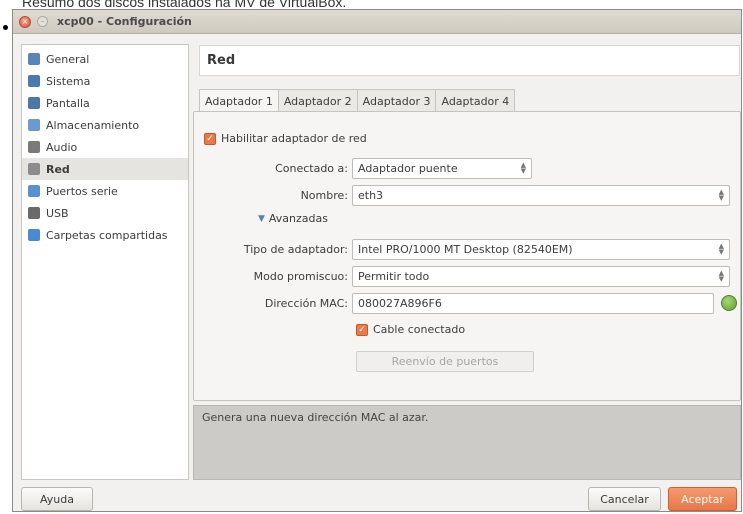 The image size is (743, 514). What do you see at coordinates (34, 125) in the screenshot?
I see `storage-icon` at bounding box center [34, 125].